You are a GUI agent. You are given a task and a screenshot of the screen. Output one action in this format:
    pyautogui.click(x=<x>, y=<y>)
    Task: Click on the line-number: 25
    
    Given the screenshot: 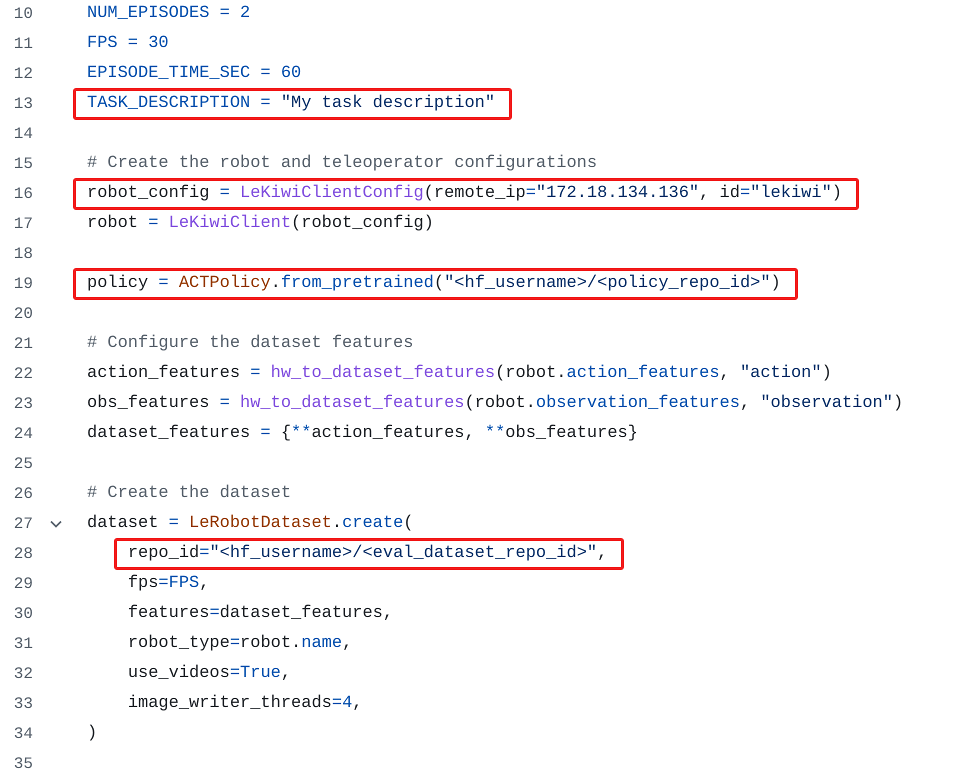 What is the action you would take?
    pyautogui.click(x=22, y=464)
    